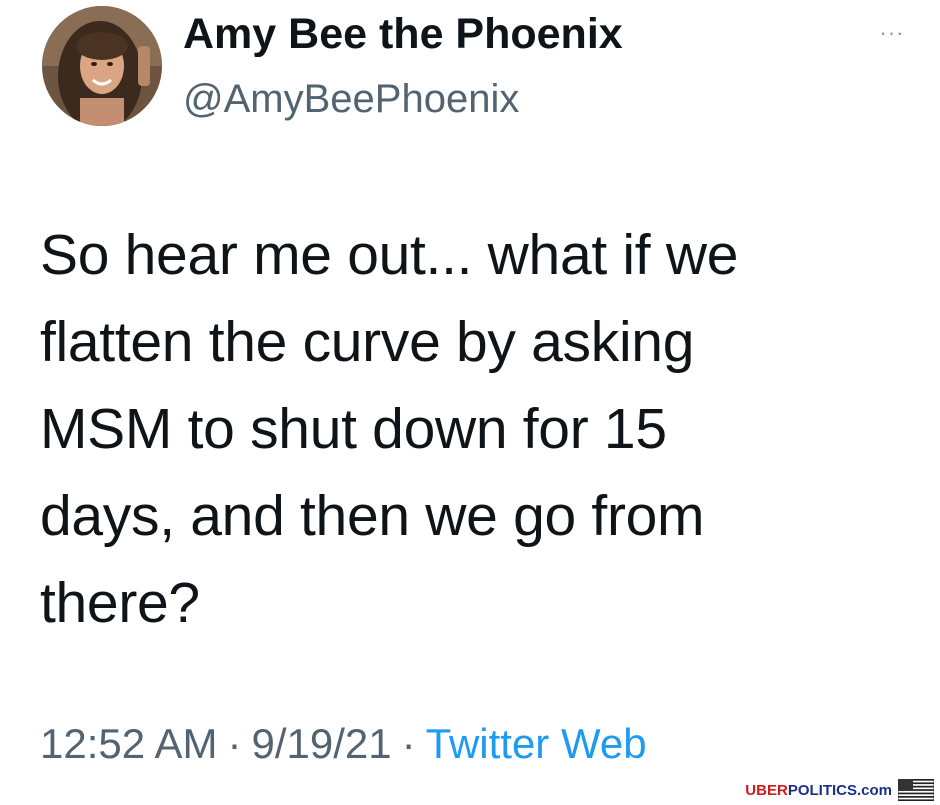  What do you see at coordinates (766, 790) in the screenshot?
I see `watermark-uber: UBER` at bounding box center [766, 790].